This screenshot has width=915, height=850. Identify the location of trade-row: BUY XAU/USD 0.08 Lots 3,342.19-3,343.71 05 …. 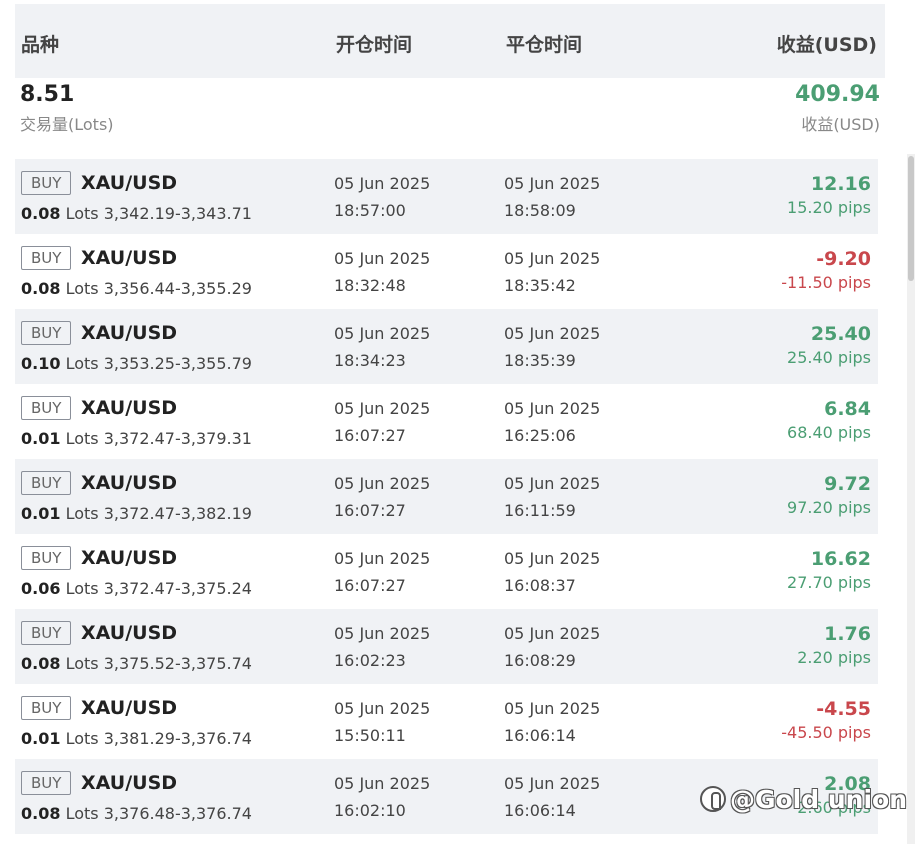
(446, 196).